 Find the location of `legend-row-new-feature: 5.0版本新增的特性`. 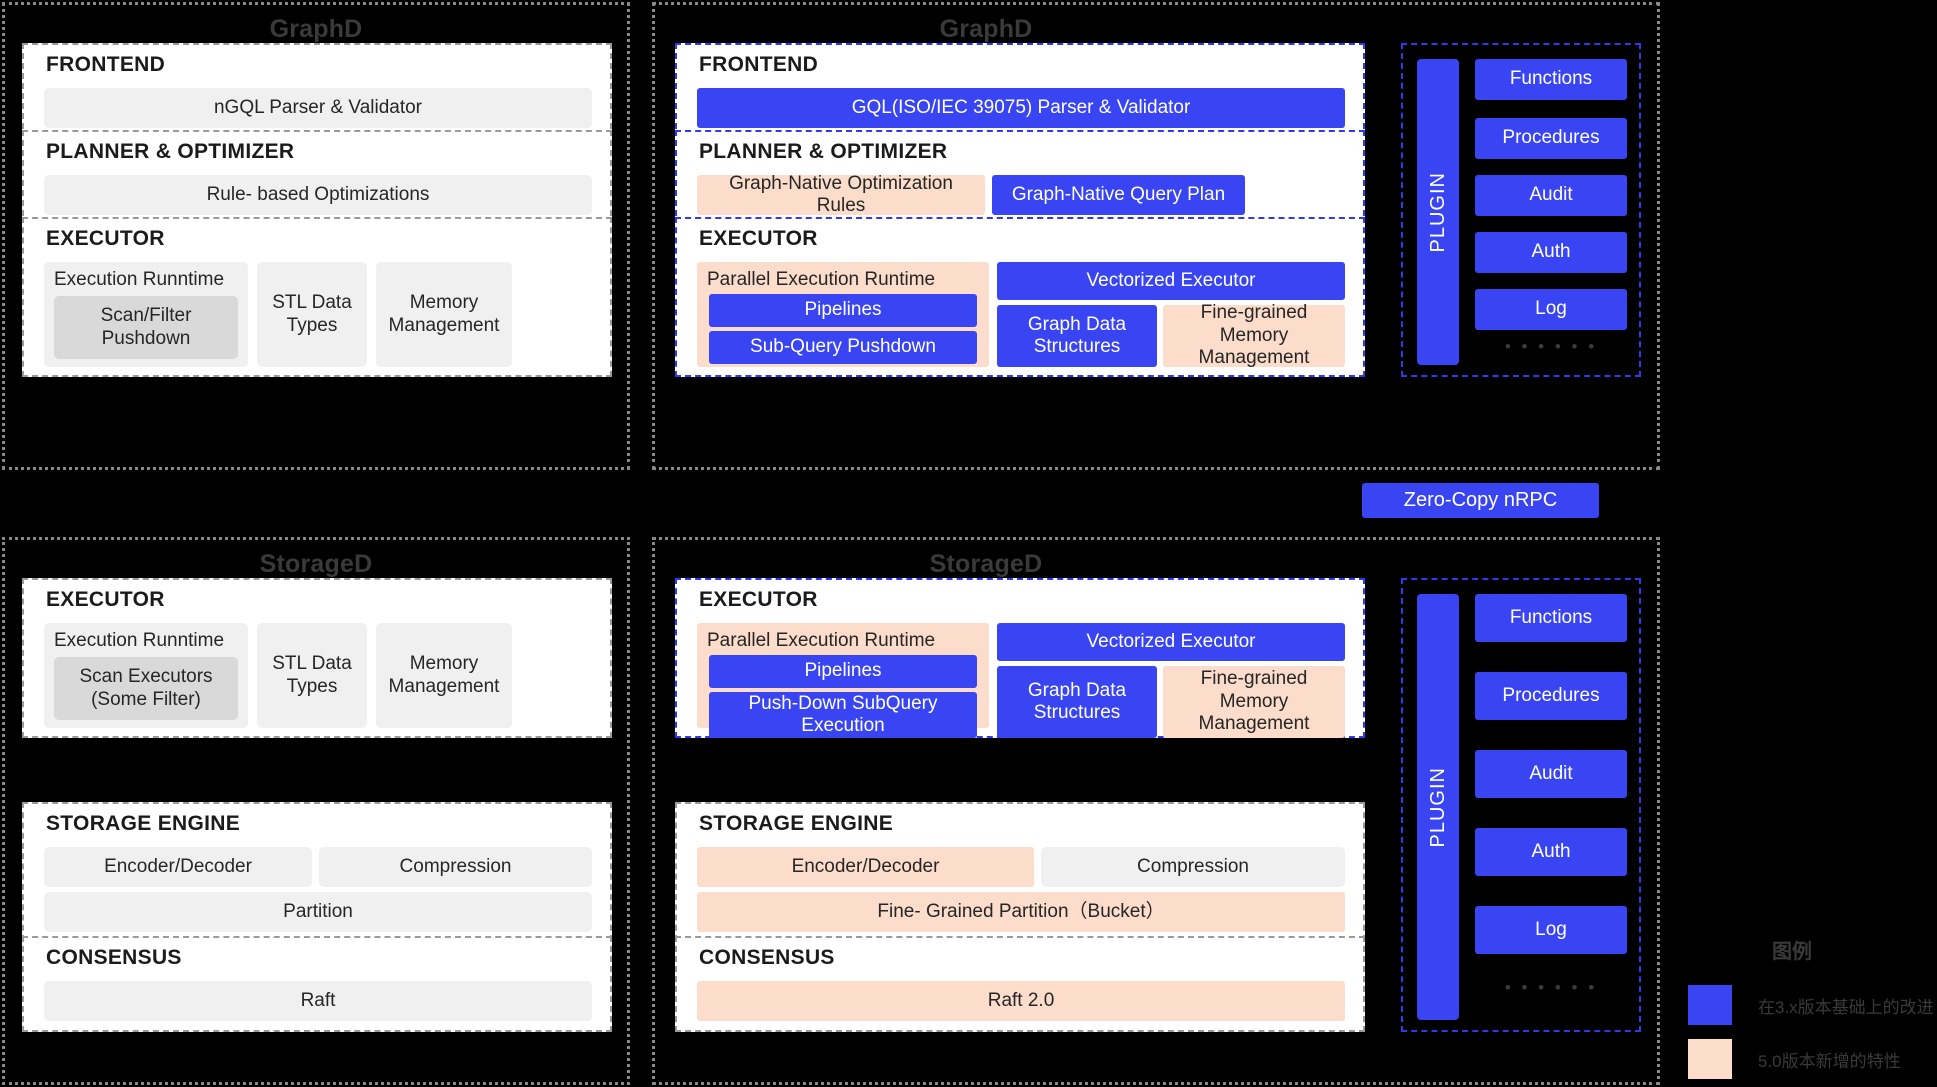

legend-row-new-feature: 5.0版本新增的特性 is located at coordinates (1794, 1059).